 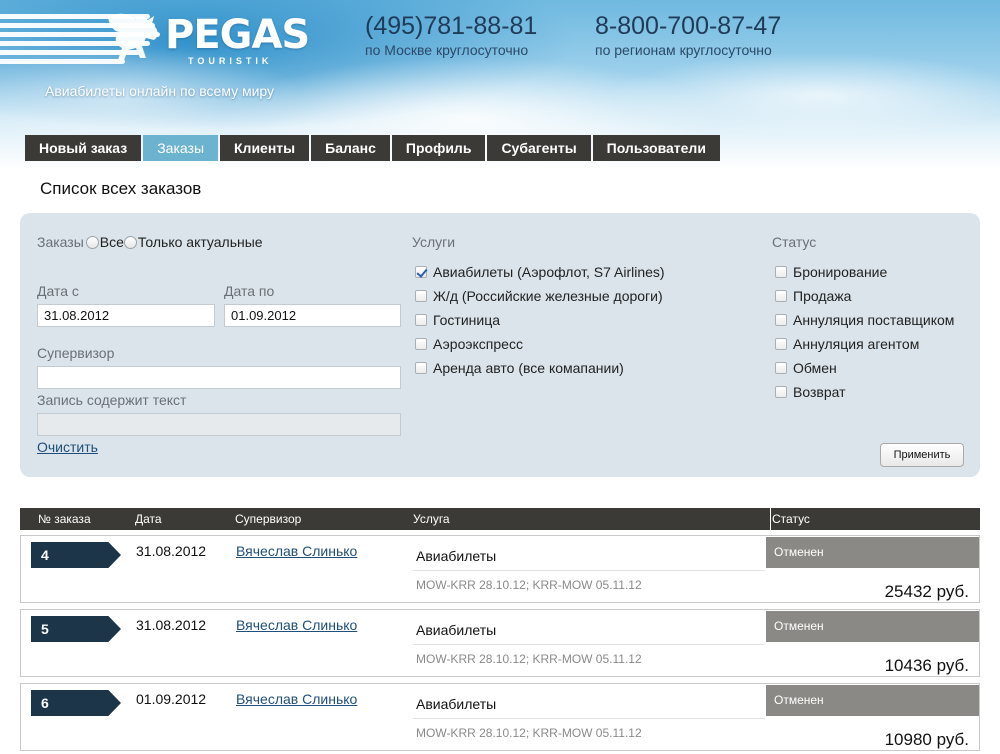 What do you see at coordinates (528, 368) in the screenshot?
I see `service-label: Аренда авто (все комапании)` at bounding box center [528, 368].